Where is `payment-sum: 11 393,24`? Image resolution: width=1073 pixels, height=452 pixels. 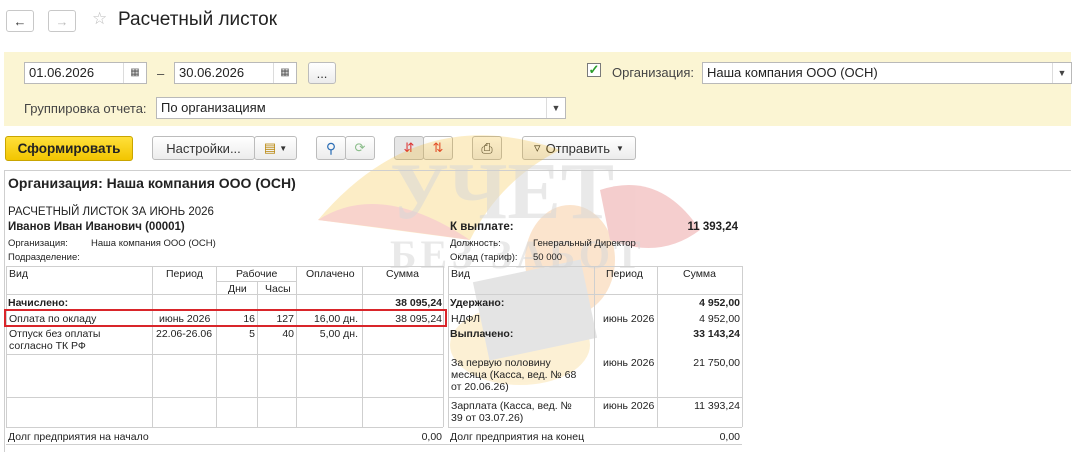
payment-sum: 11 393,24 is located at coordinates (717, 406).